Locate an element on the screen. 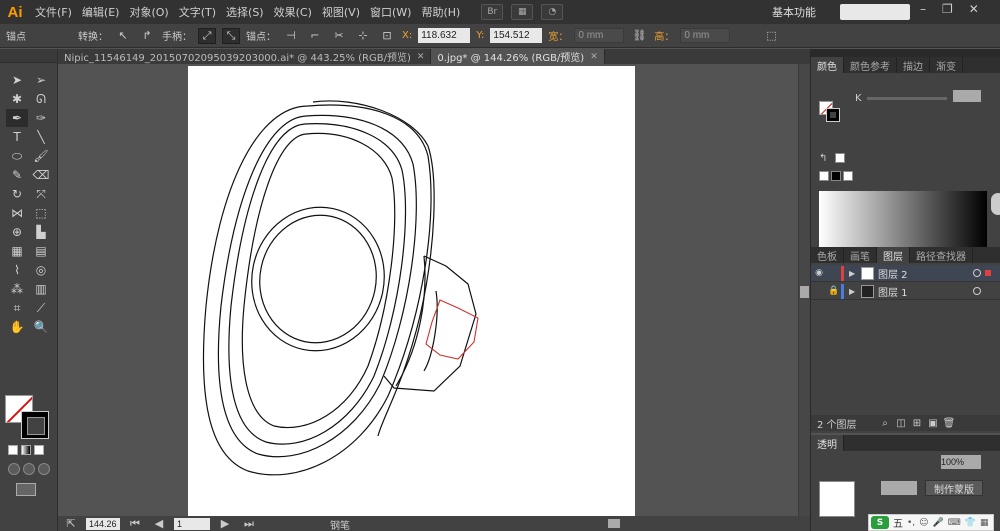  curvature-tool-icon: ✑ is located at coordinates (41, 118).